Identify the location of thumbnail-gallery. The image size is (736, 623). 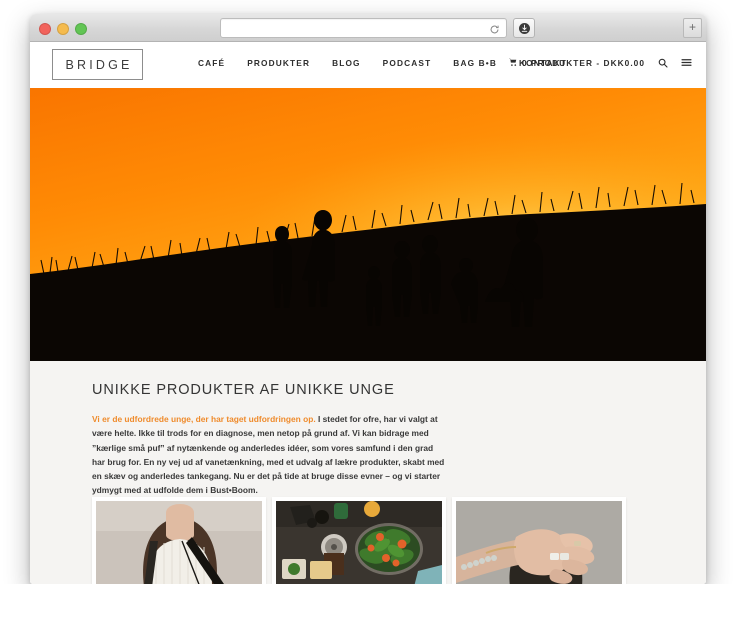
(359, 540).